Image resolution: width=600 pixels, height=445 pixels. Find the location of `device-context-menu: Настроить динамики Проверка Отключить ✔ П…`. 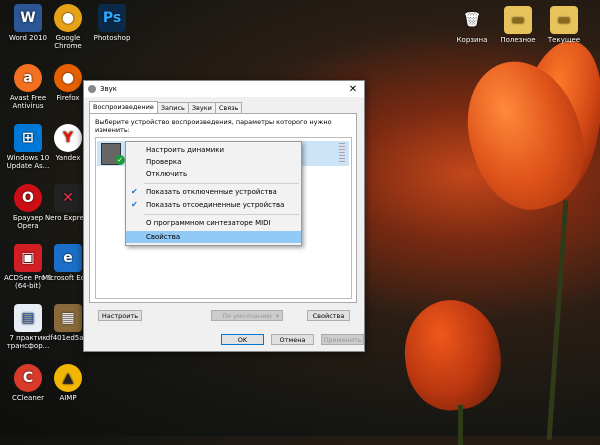

device-context-menu: Настроить динамики Проверка Отключить ✔ П… is located at coordinates (213, 193).